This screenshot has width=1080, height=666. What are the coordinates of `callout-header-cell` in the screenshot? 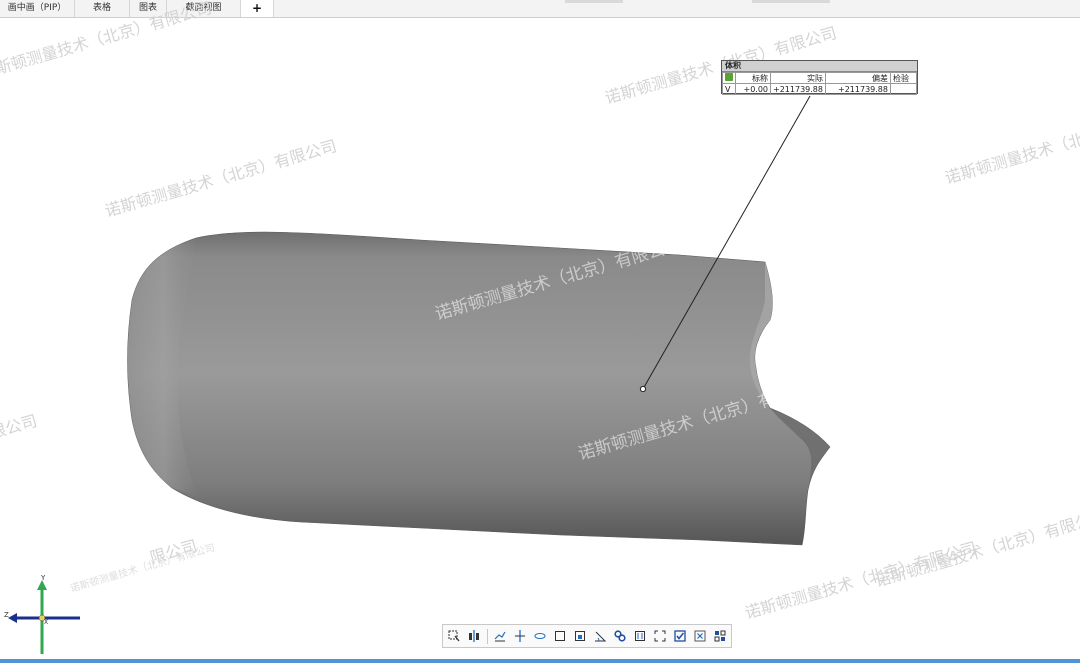 It's located at (729, 78).